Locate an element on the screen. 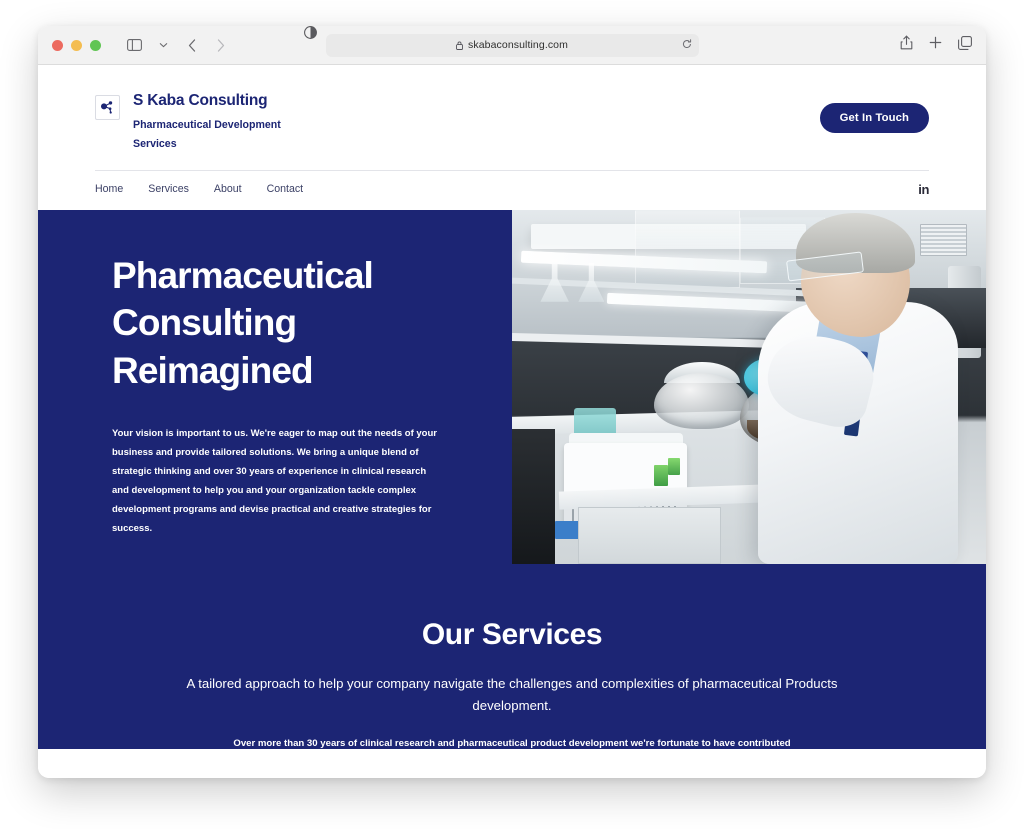  brand-tagline: Pharmaceutical Development Services is located at coordinates (207, 134).